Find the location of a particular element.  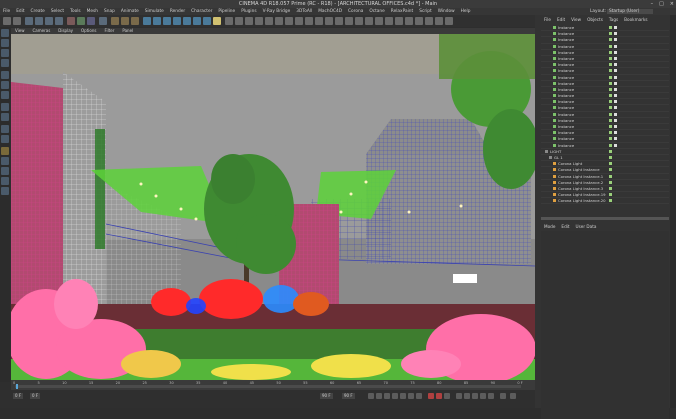

side-tab-strip is located at coordinates (673, 211).